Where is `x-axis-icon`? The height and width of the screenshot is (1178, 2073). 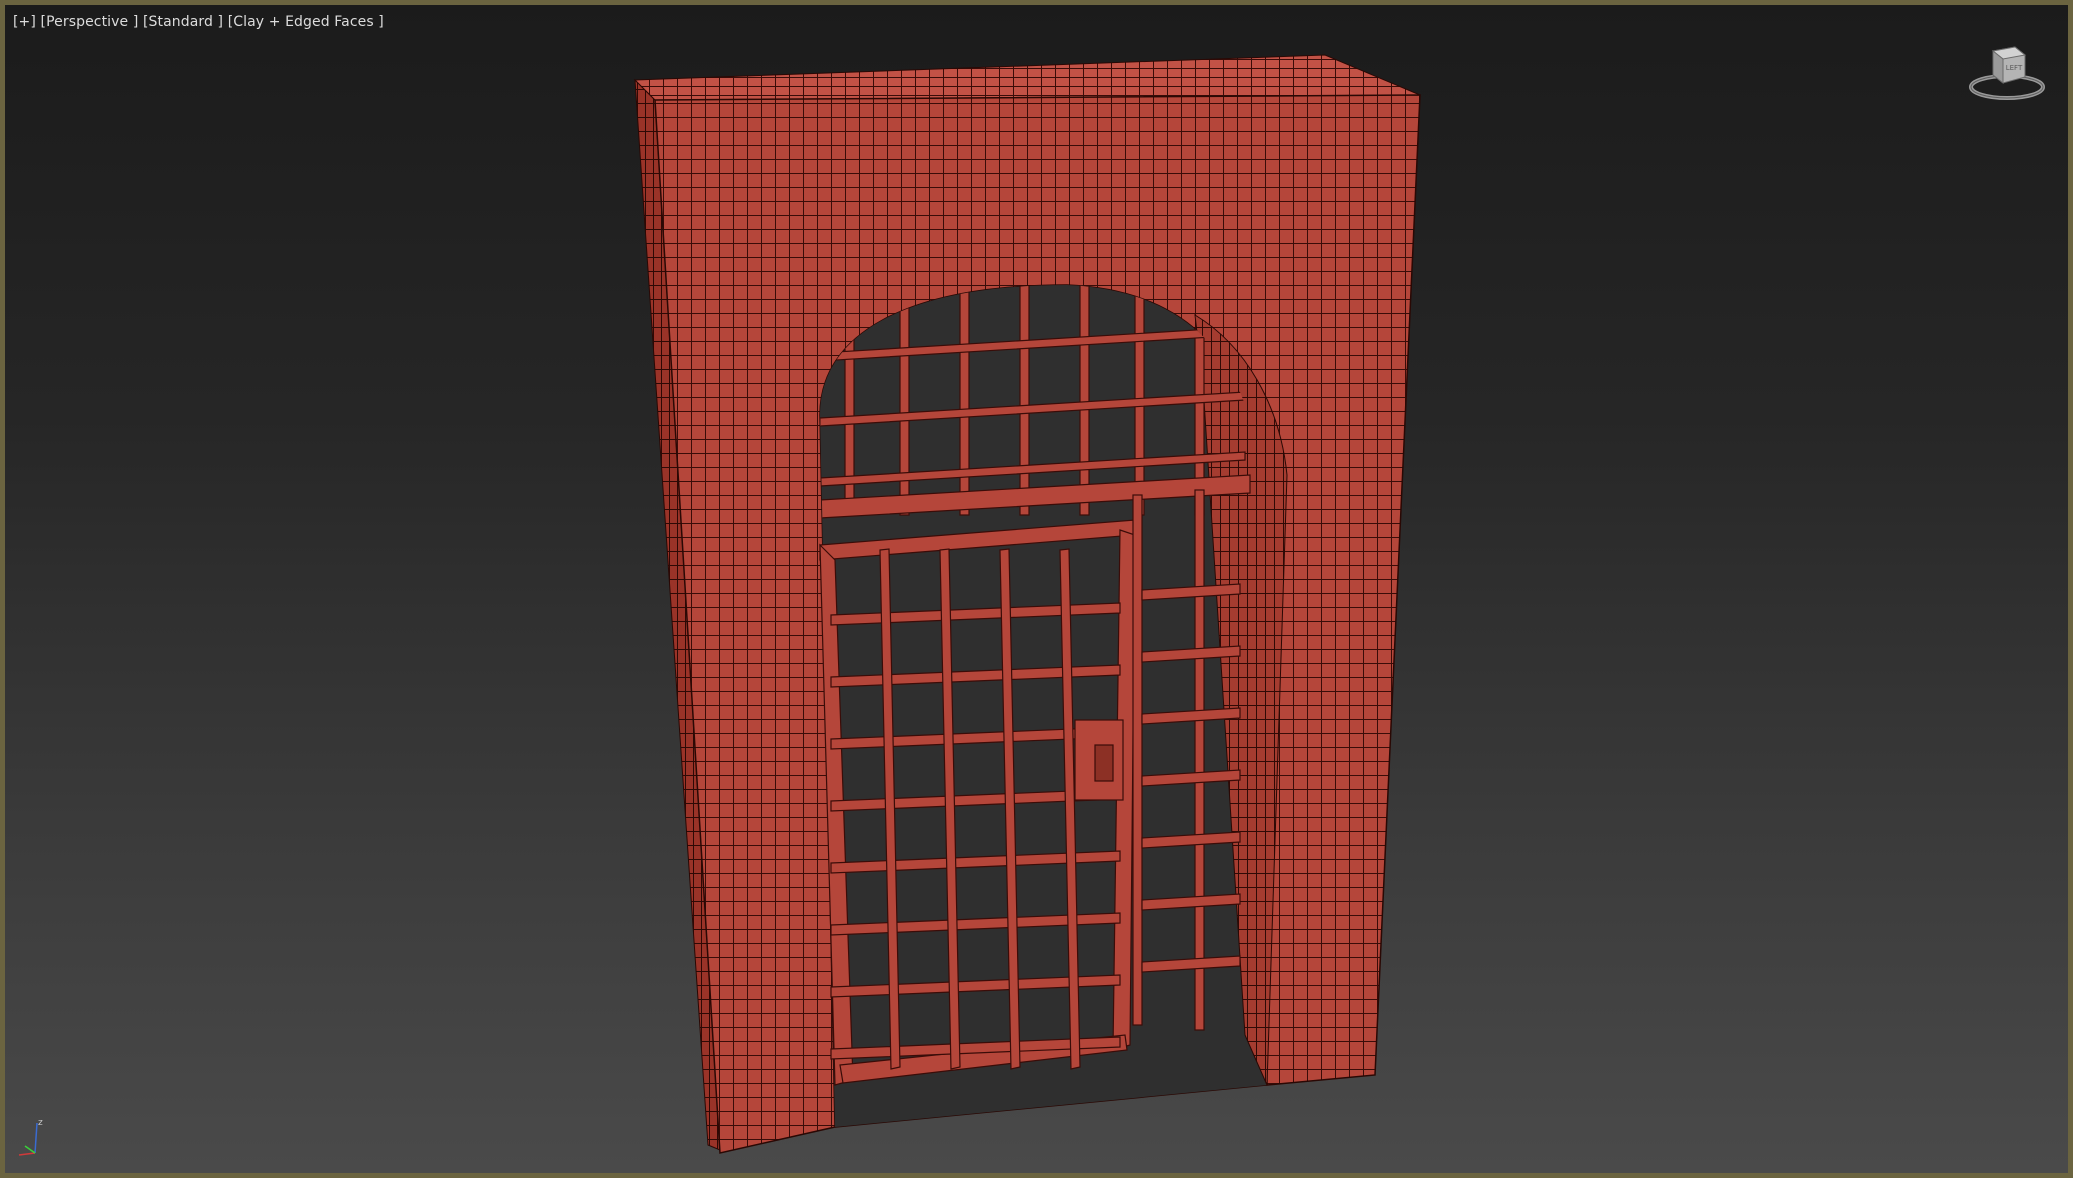
x-axis-icon is located at coordinates (27, 1154).